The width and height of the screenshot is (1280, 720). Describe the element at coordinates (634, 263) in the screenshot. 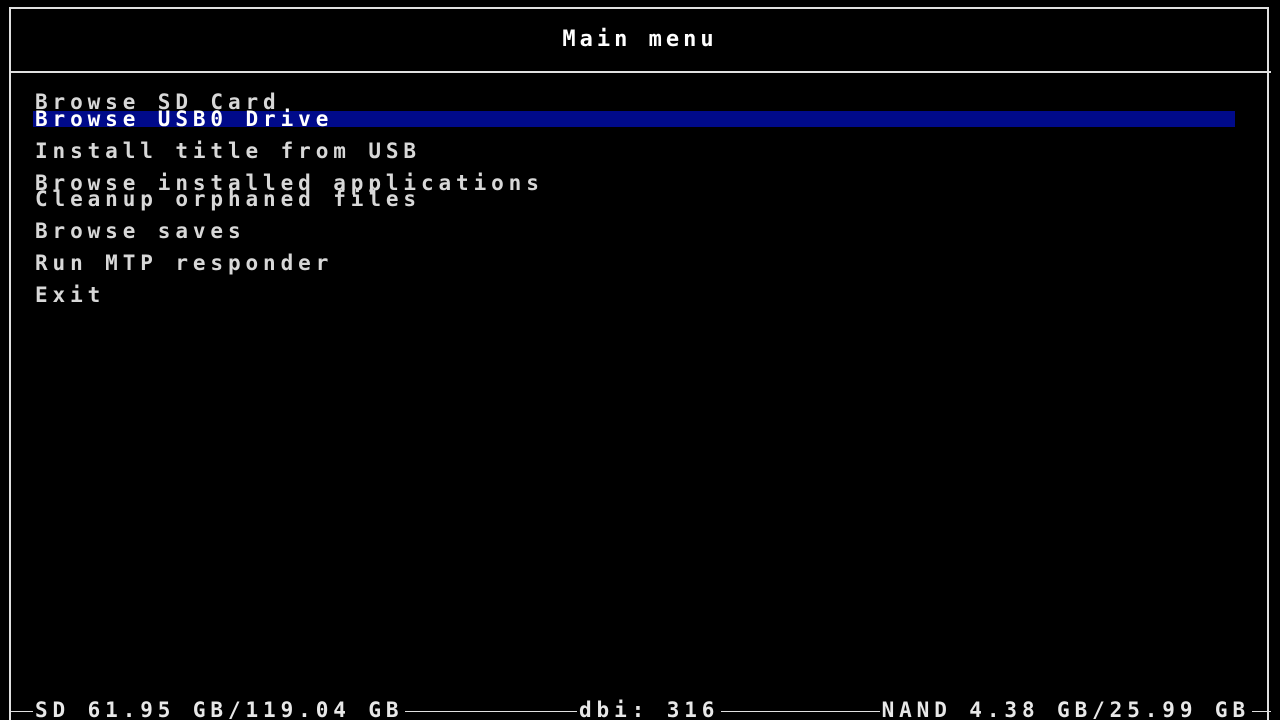

I see `menu-item-run-mtp-responder: Run MTP responder` at that location.